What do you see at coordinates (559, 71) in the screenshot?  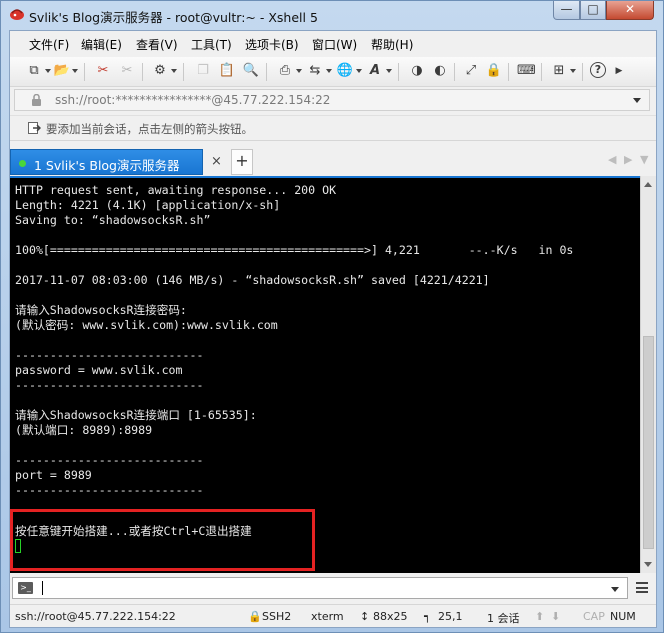 I see `add-icon: ⊞` at bounding box center [559, 71].